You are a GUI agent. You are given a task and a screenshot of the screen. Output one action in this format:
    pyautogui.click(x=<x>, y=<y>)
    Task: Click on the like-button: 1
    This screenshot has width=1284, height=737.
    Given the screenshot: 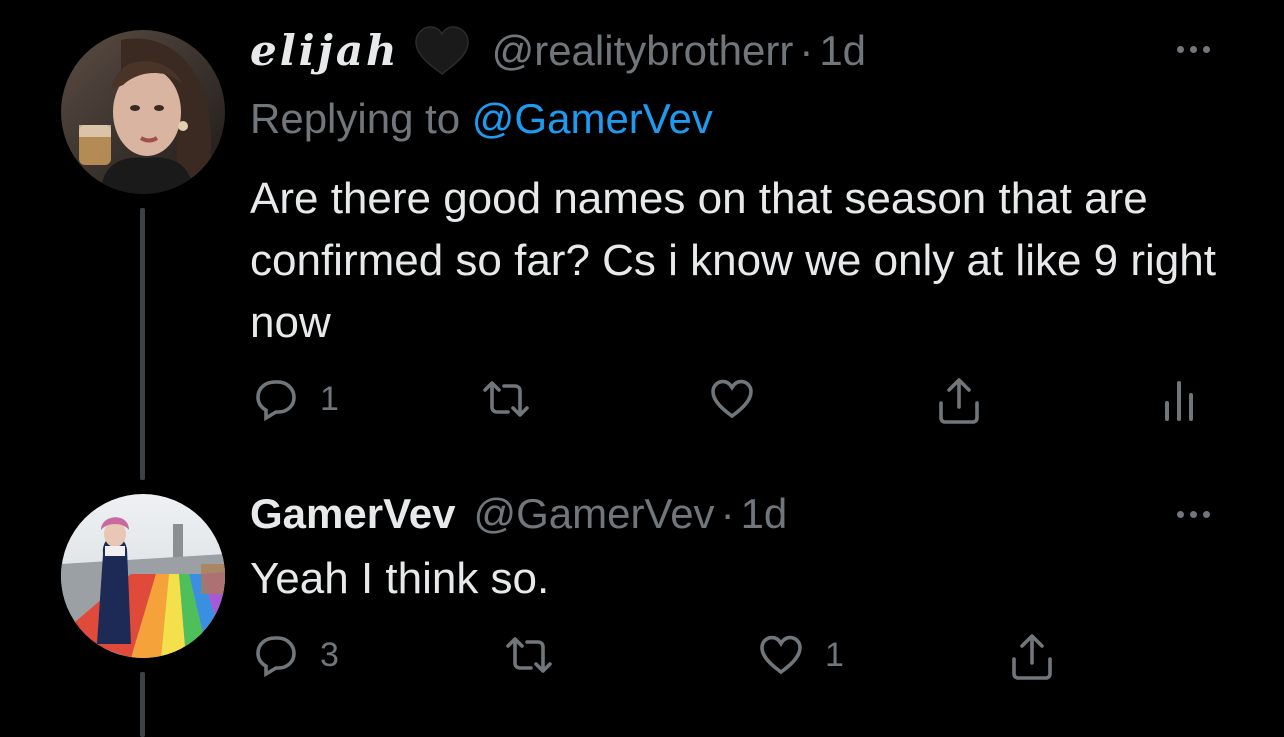 What is the action you would take?
    pyautogui.click(x=800, y=655)
    